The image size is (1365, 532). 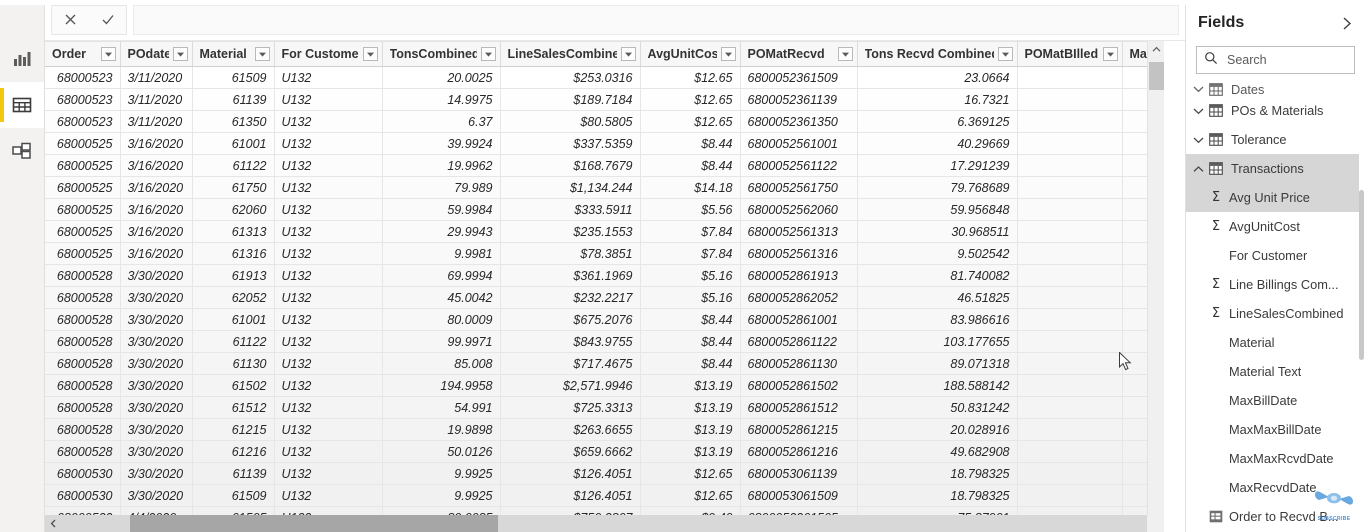 What do you see at coordinates (233, 429) in the screenshot?
I see `table-cell: 61215` at bounding box center [233, 429].